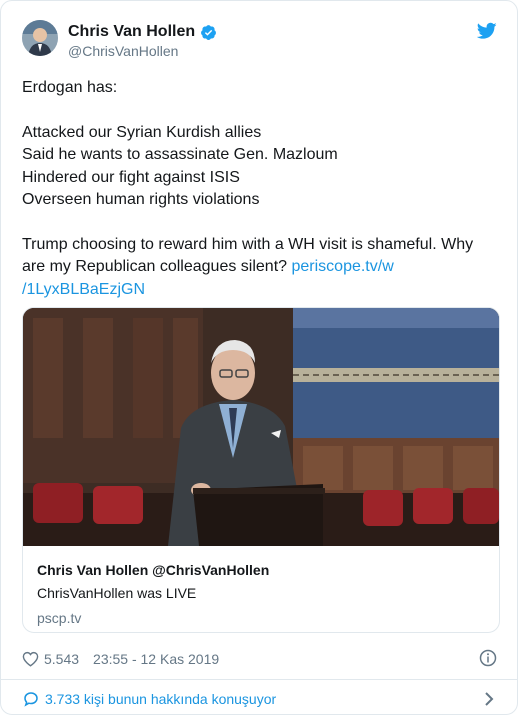 The height and width of the screenshot is (717, 520). Describe the element at coordinates (156, 659) in the screenshot. I see `timestamp: 23:55 - 12 Kas 2019` at that location.